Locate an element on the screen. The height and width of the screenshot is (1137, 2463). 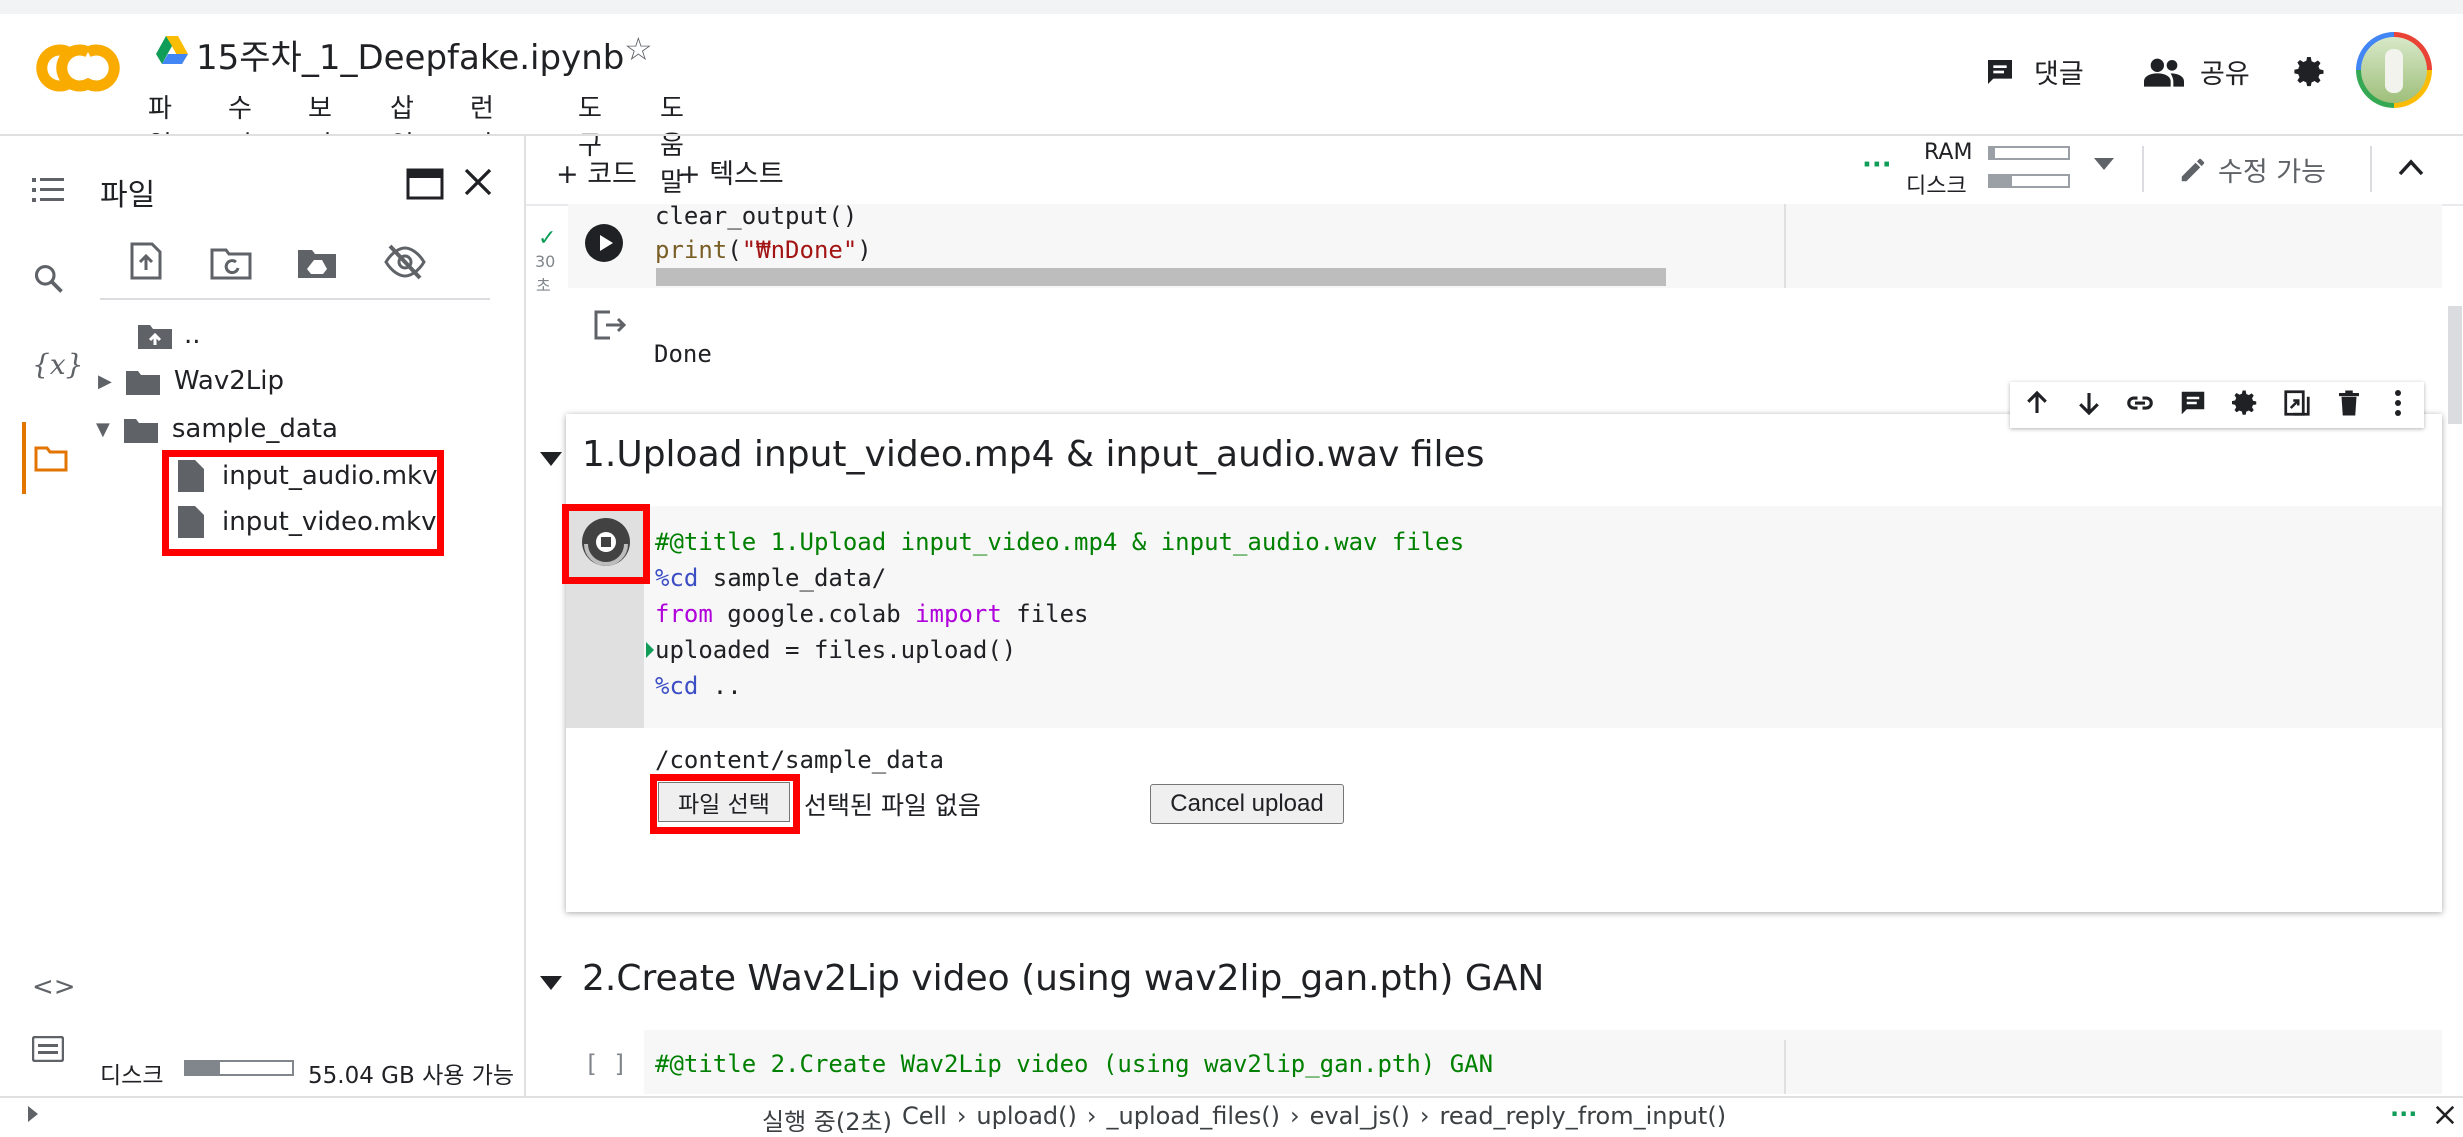
prev-cell-exec-unit: 초 is located at coordinates (543, 285).